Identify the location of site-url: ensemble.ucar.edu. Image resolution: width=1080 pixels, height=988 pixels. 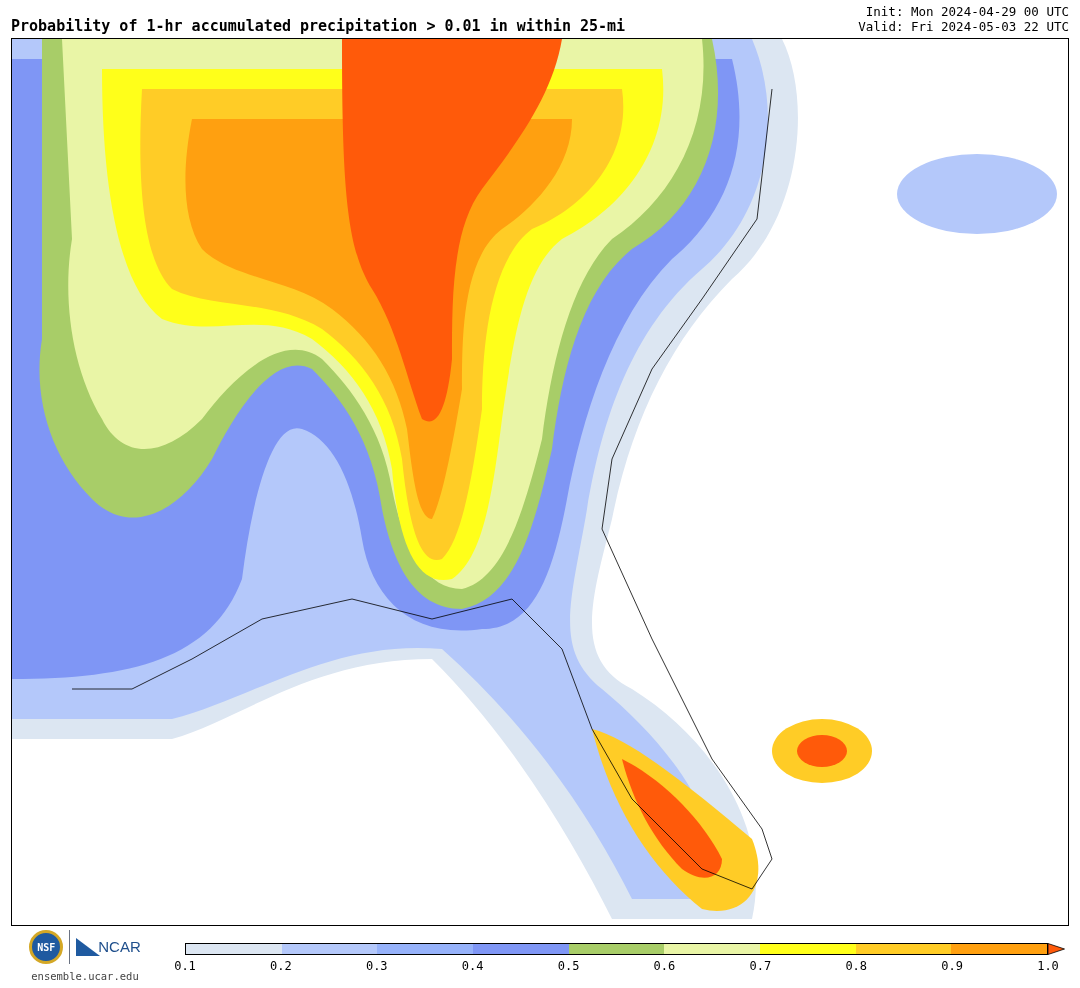
(85, 976).